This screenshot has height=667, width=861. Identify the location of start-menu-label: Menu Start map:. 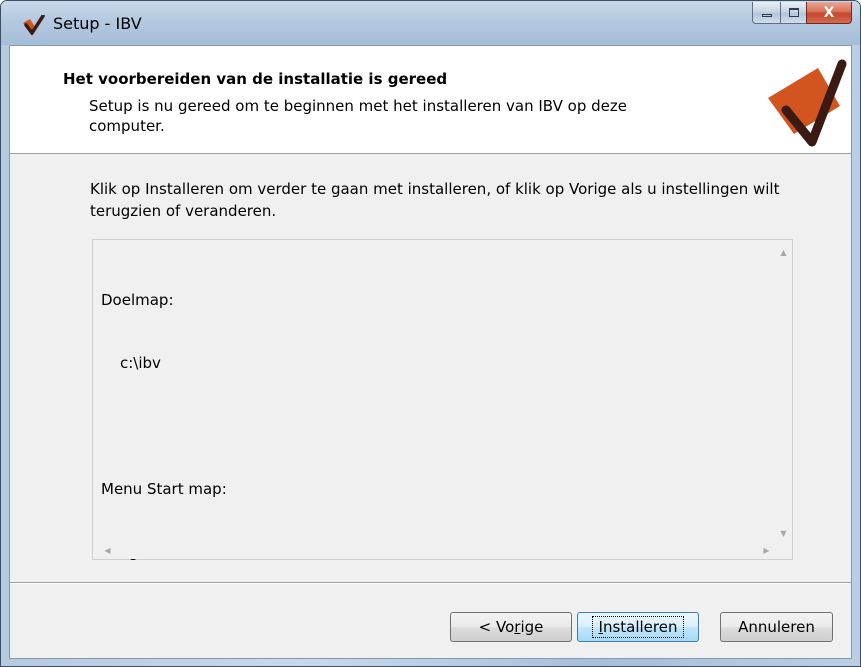
(164, 489).